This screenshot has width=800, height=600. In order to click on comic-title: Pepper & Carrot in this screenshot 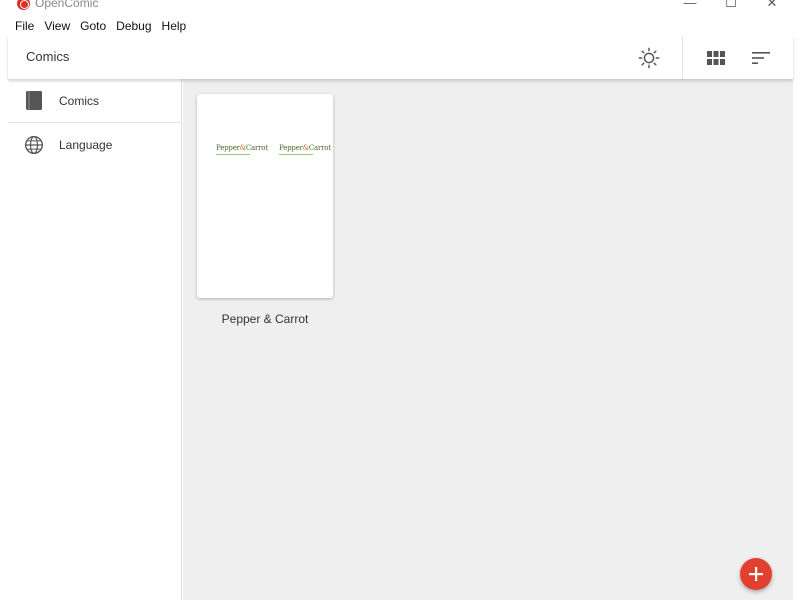, I will do `click(265, 319)`.